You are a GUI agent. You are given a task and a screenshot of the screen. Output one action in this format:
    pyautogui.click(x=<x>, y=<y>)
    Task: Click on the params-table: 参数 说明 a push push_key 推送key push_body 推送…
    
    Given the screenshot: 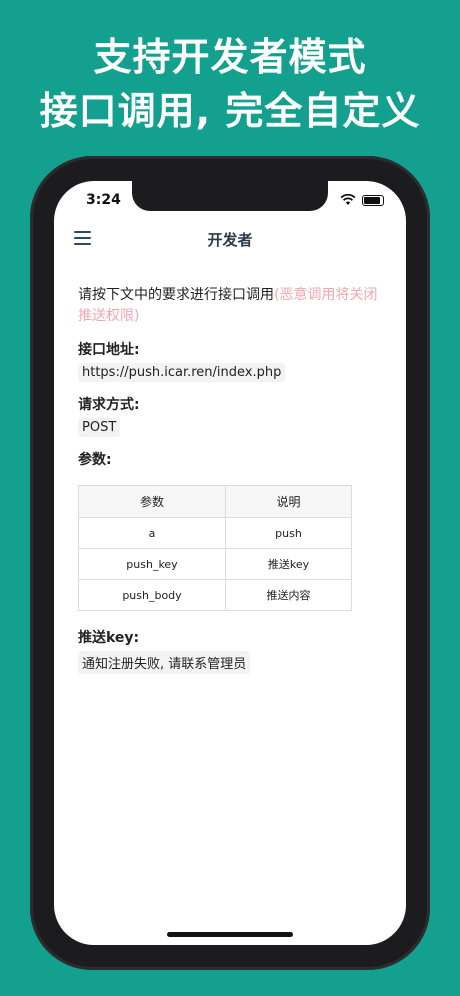 What is the action you would take?
    pyautogui.click(x=215, y=548)
    